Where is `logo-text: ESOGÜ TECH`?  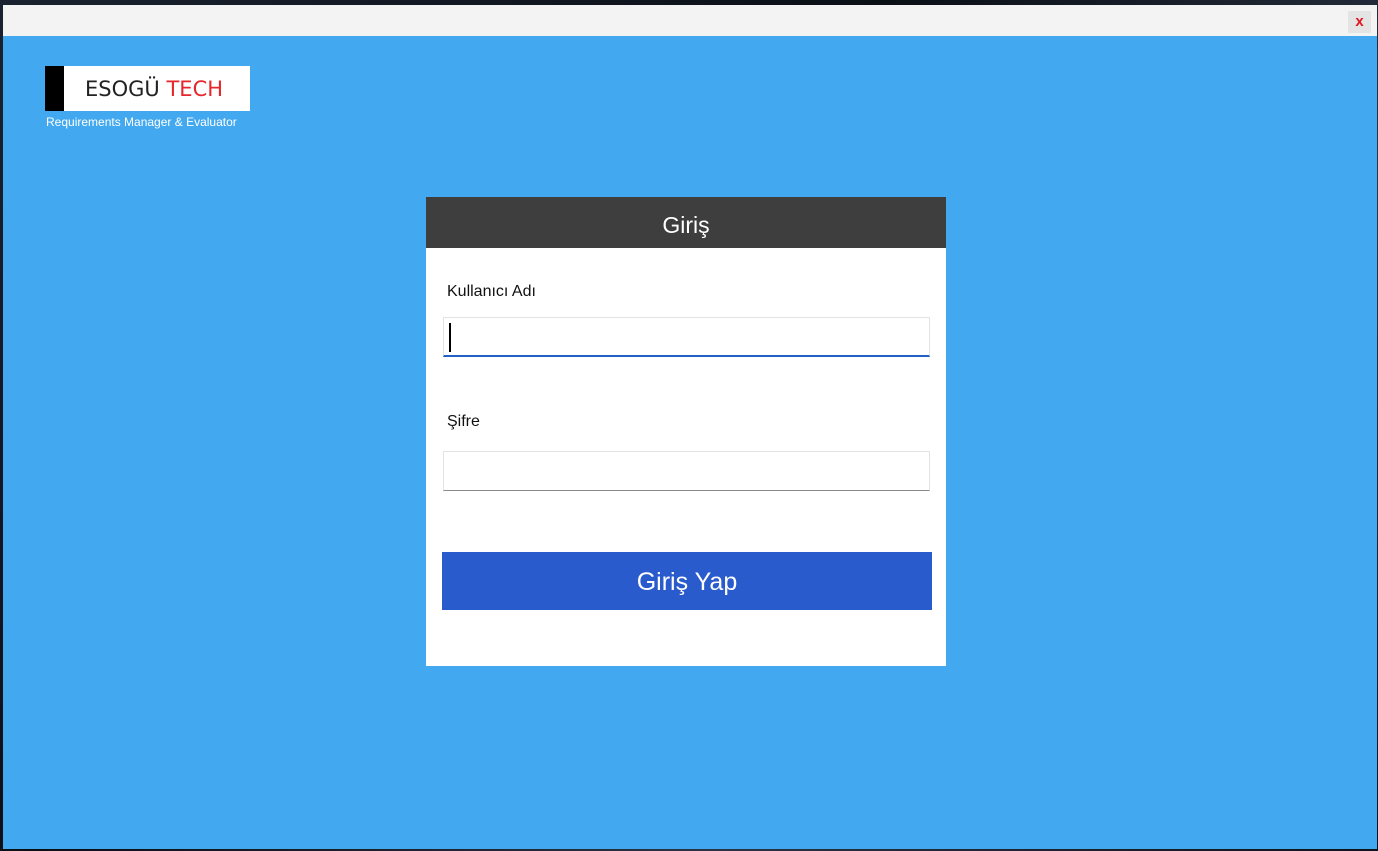
logo-text: ESOGÜ TECH is located at coordinates (154, 89).